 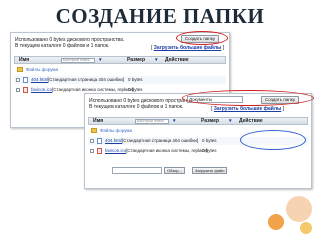 I want to click on file-path-input, so click(x=137, y=170).